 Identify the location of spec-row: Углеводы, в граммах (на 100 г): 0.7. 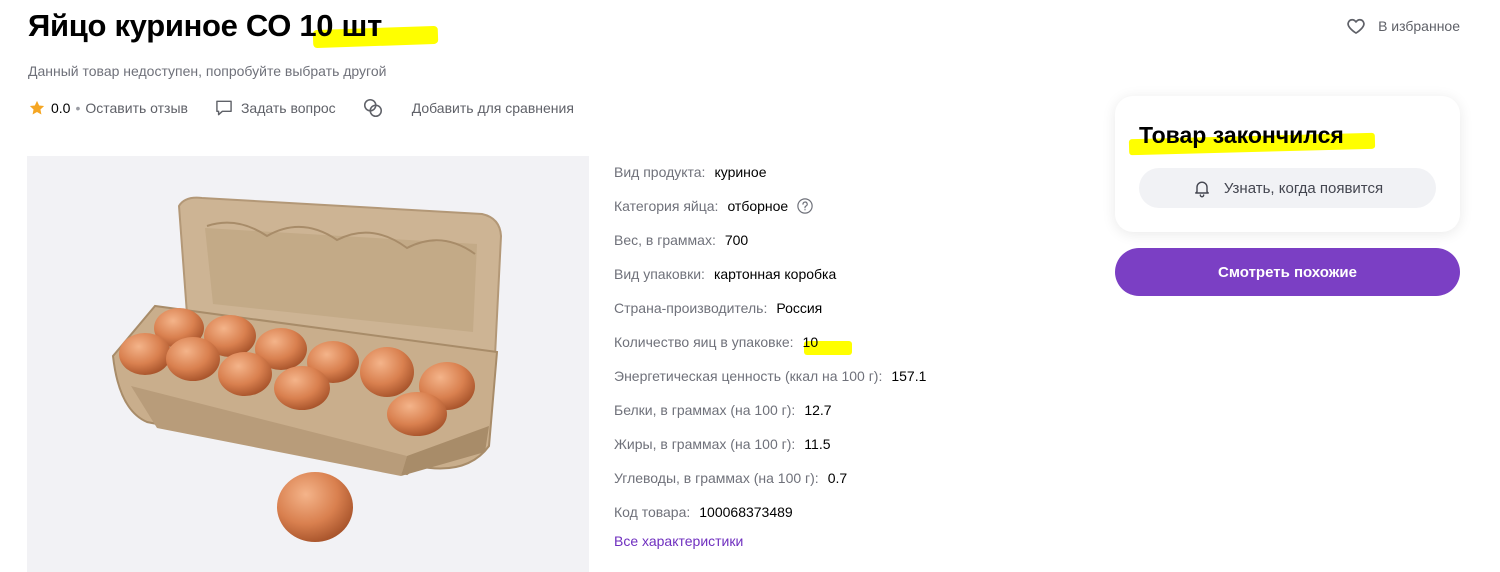
(770, 478).